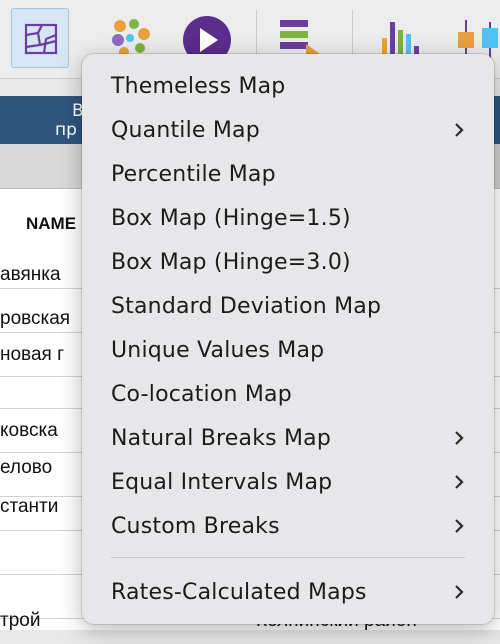  What do you see at coordinates (20, 620) in the screenshot?
I see `table-cell: трой` at bounding box center [20, 620].